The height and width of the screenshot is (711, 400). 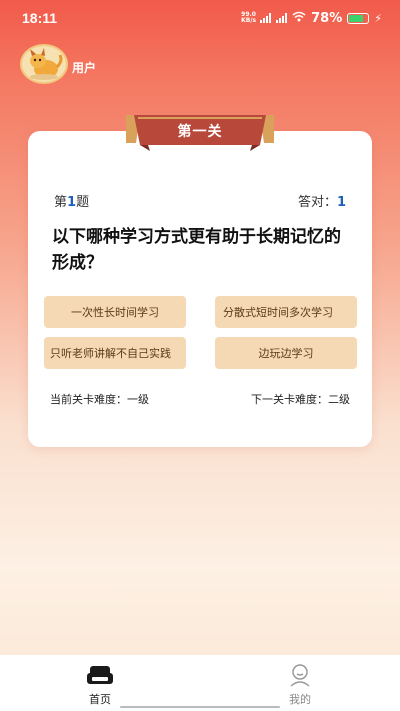 I want to click on level-title: 第一关, so click(x=200, y=132).